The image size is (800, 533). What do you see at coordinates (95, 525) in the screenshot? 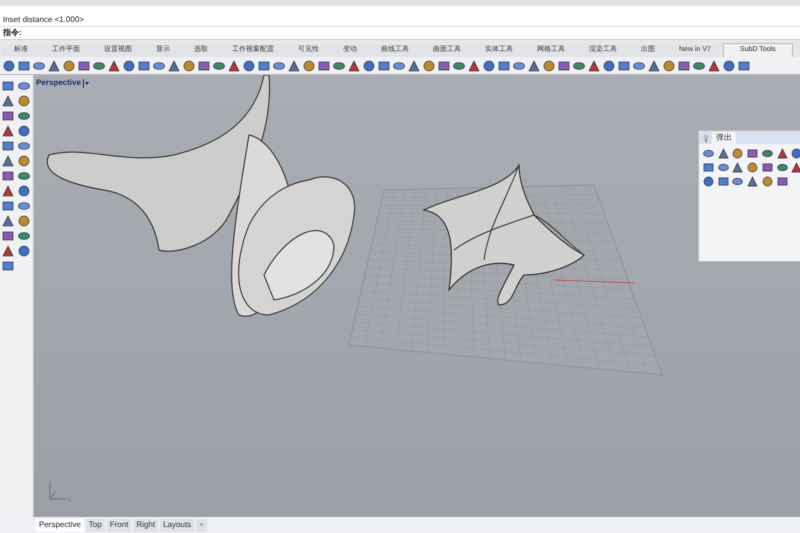
I see `view-tab: Top` at bounding box center [95, 525].